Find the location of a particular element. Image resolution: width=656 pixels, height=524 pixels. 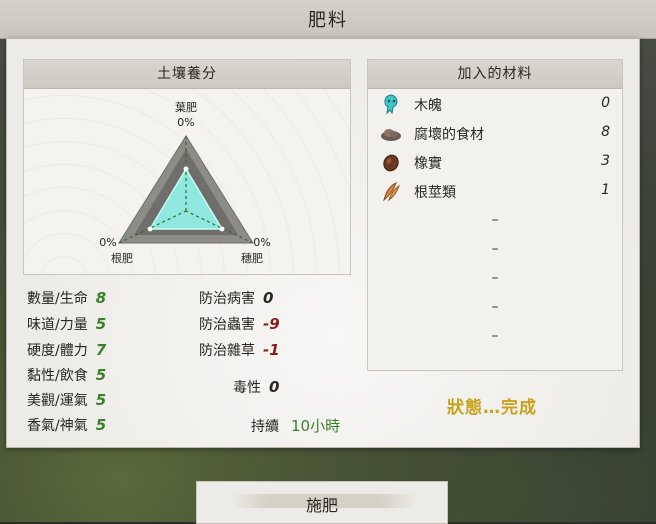

acorn-icon is located at coordinates (391, 161).